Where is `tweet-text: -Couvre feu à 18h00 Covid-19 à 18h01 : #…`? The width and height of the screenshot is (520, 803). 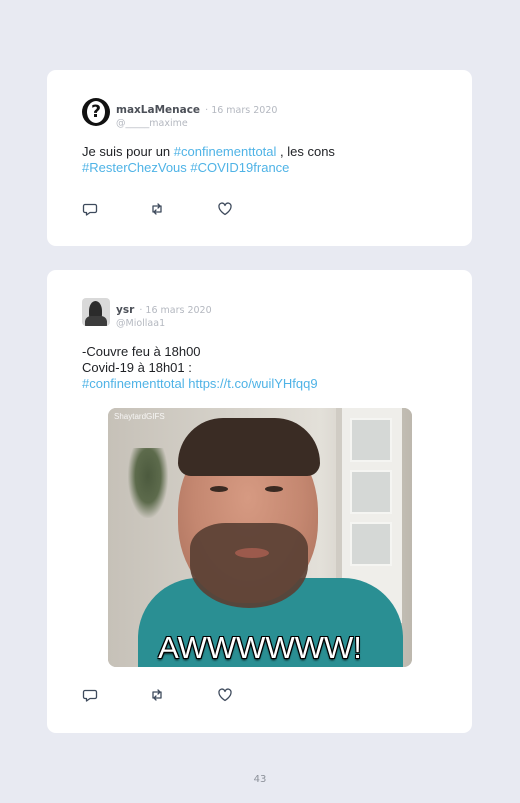 tweet-text: -Couvre feu à 18h00 Covid-19 à 18h01 : #… is located at coordinates (247, 368).